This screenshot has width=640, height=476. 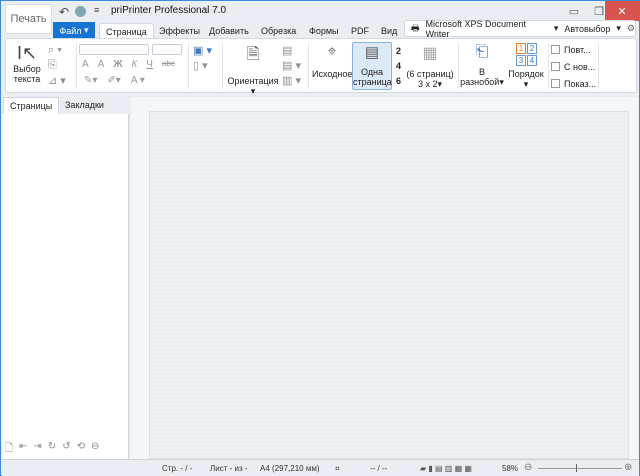 I want to click on add-page-icon: 🗋, so click(x=9, y=449).